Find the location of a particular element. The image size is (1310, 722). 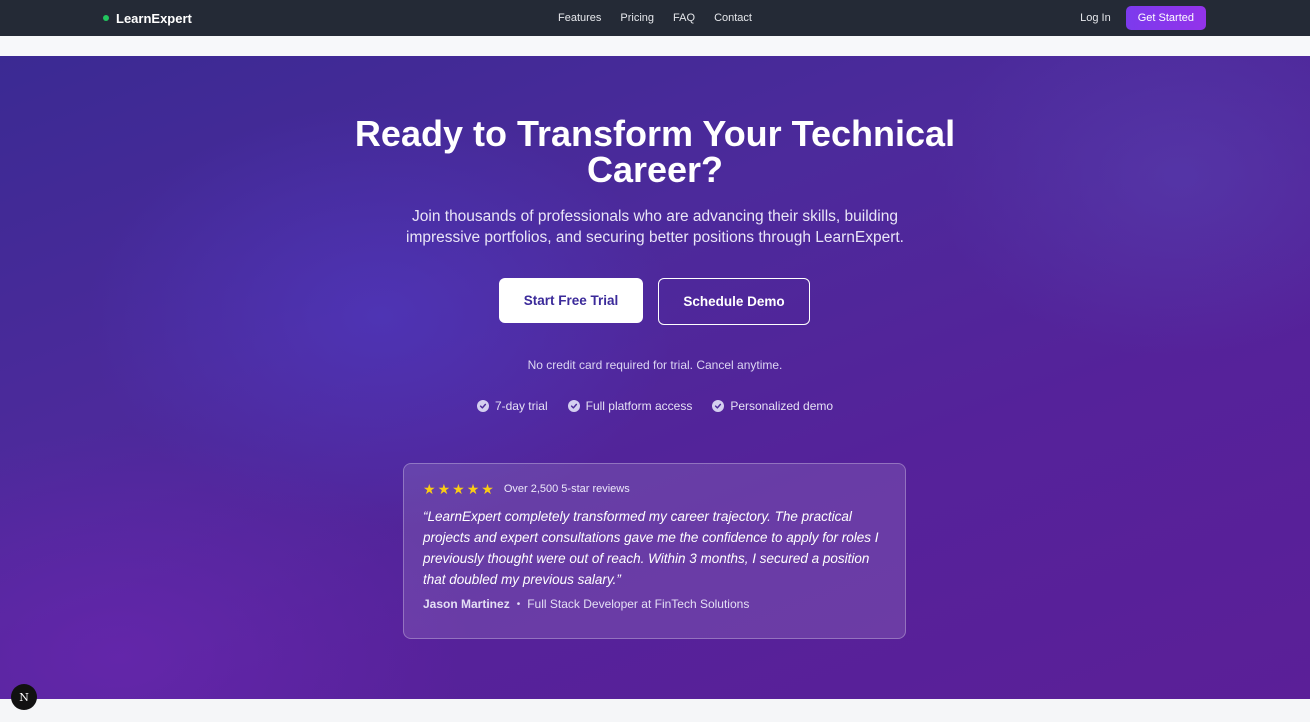

feature-item: Personalized demo is located at coordinates (772, 406).